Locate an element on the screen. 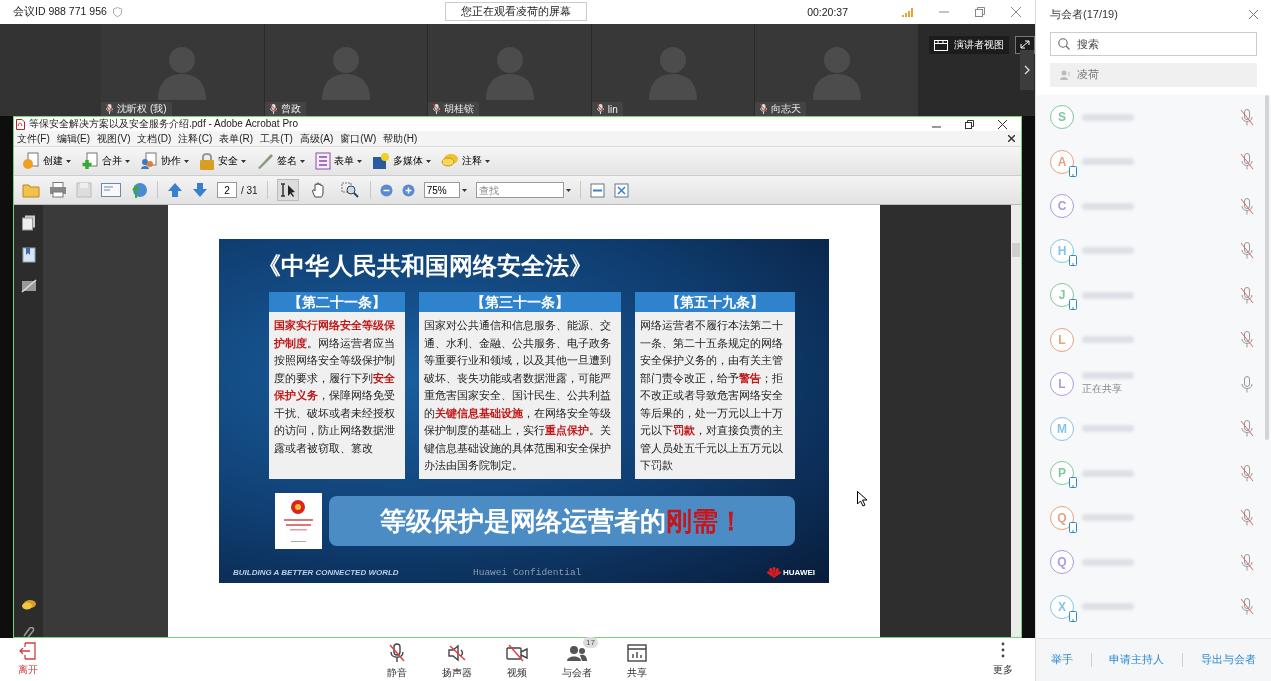 The image size is (1271, 681). task-button: 协作 is located at coordinates (164, 161).